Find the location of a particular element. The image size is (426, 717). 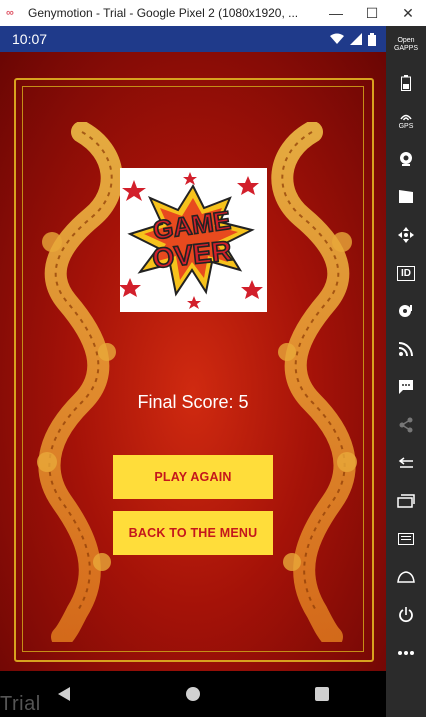

sms-icon is located at coordinates (406, 387).